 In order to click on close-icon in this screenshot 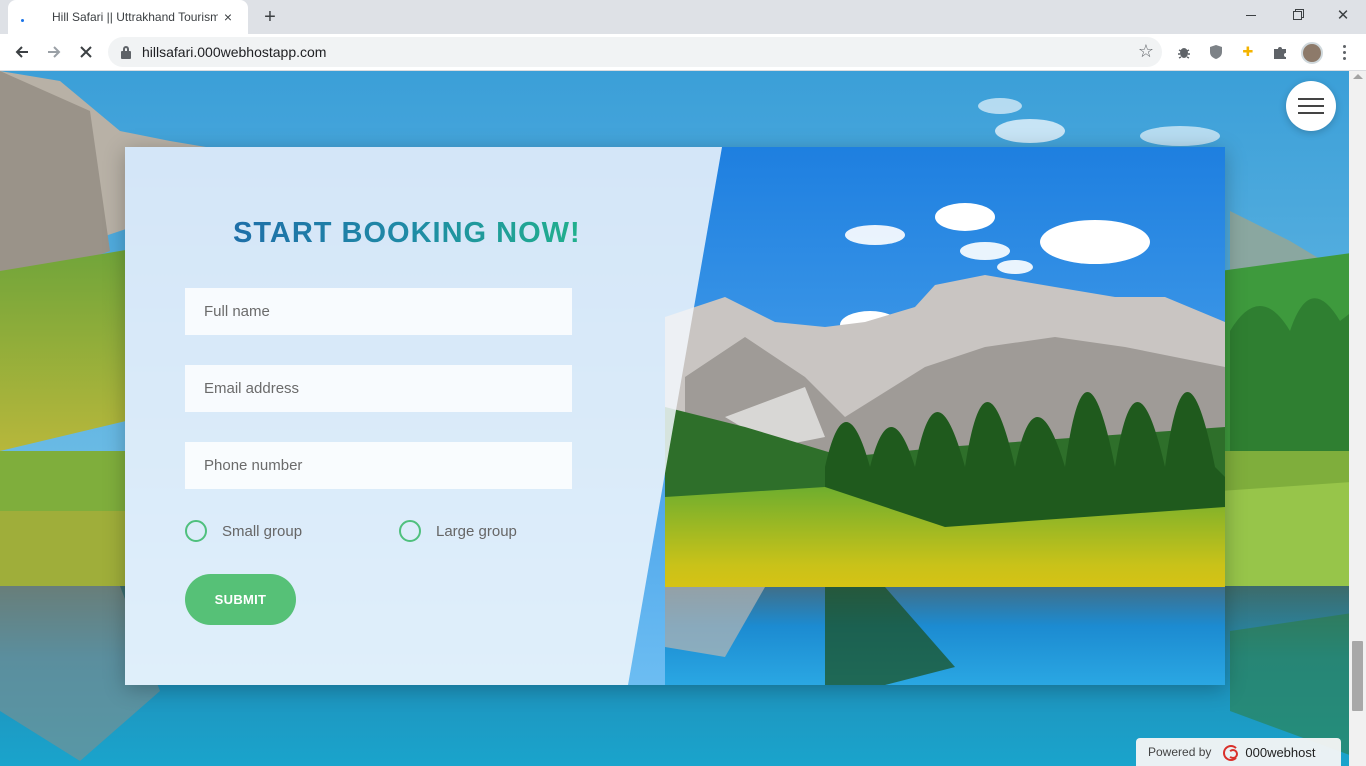, I will do `click(86, 52)`.